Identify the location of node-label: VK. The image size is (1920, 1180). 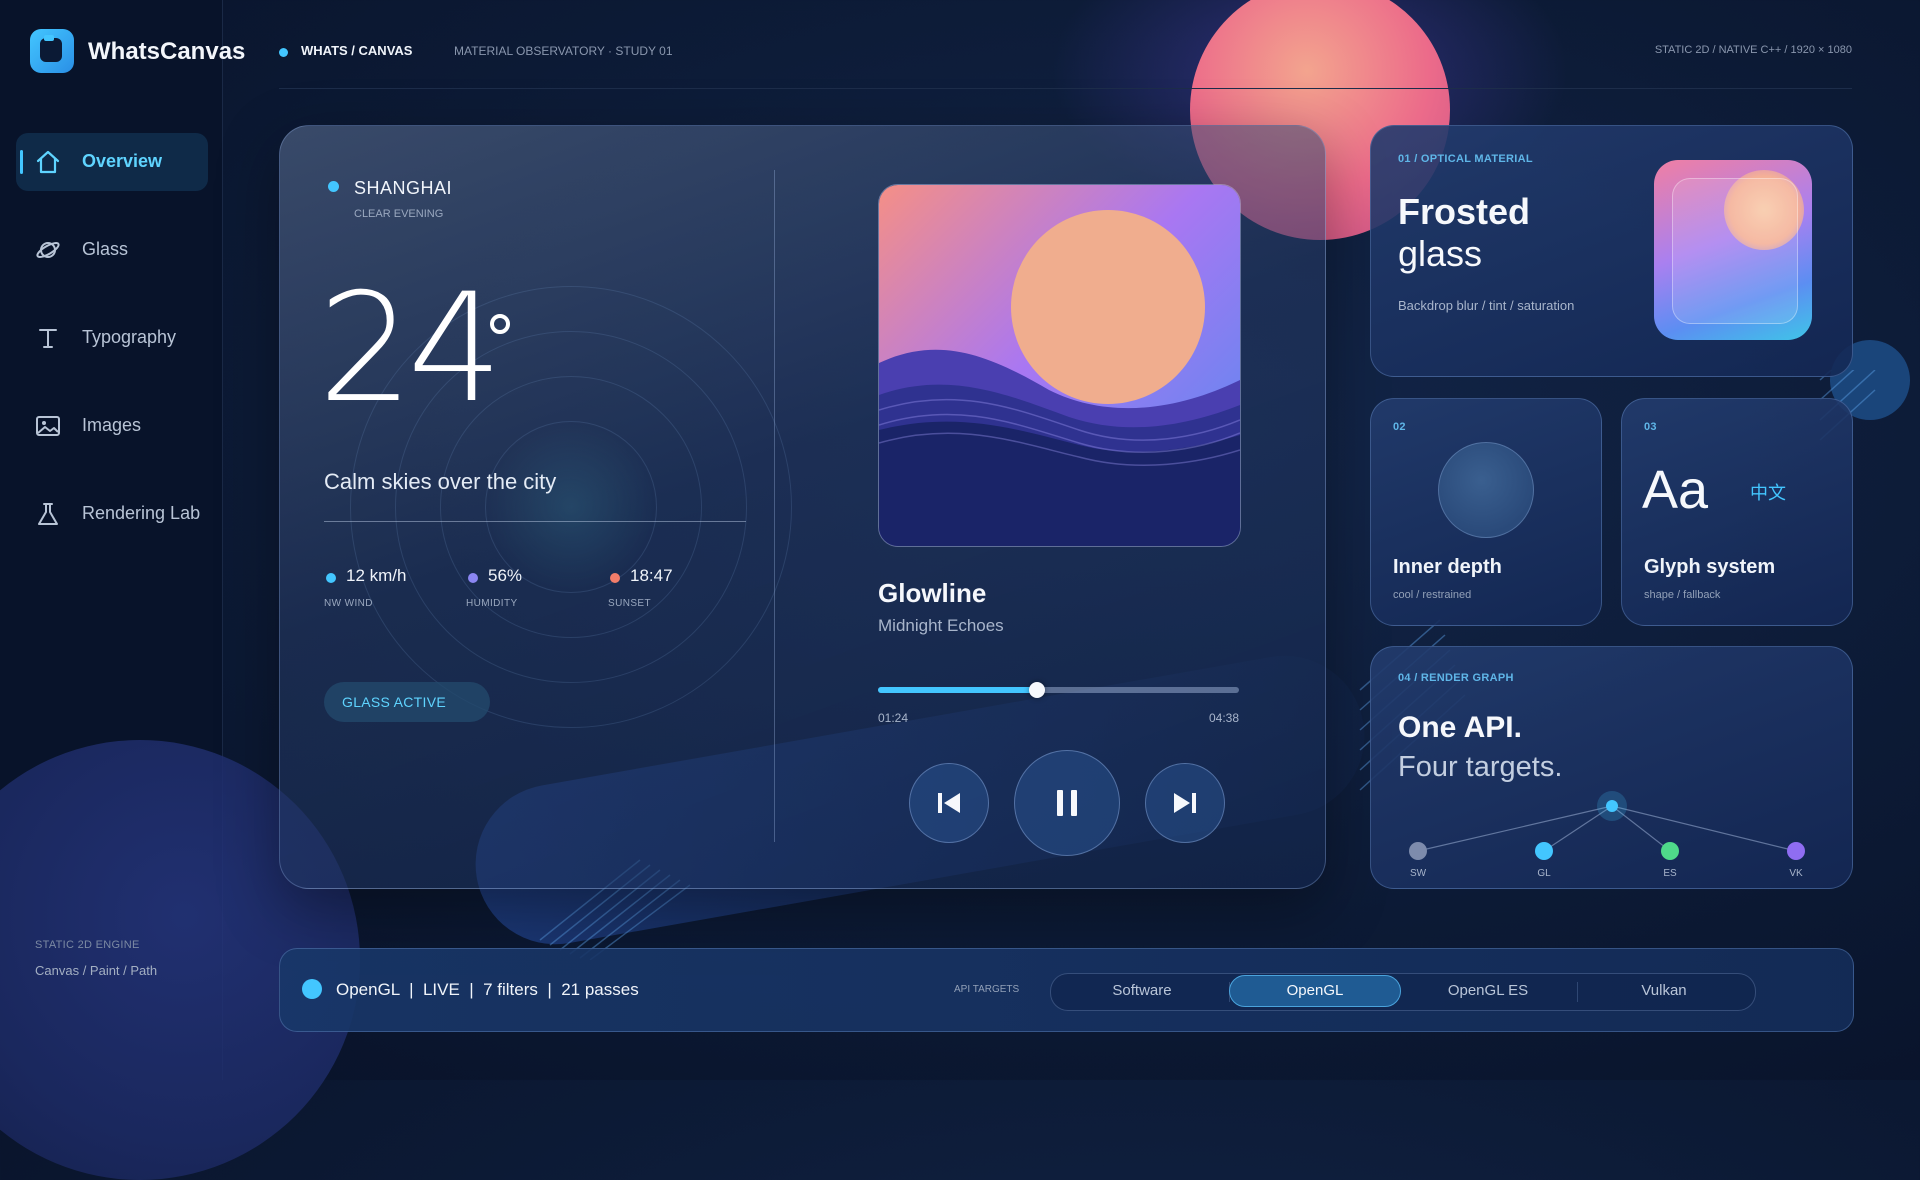
(1796, 873).